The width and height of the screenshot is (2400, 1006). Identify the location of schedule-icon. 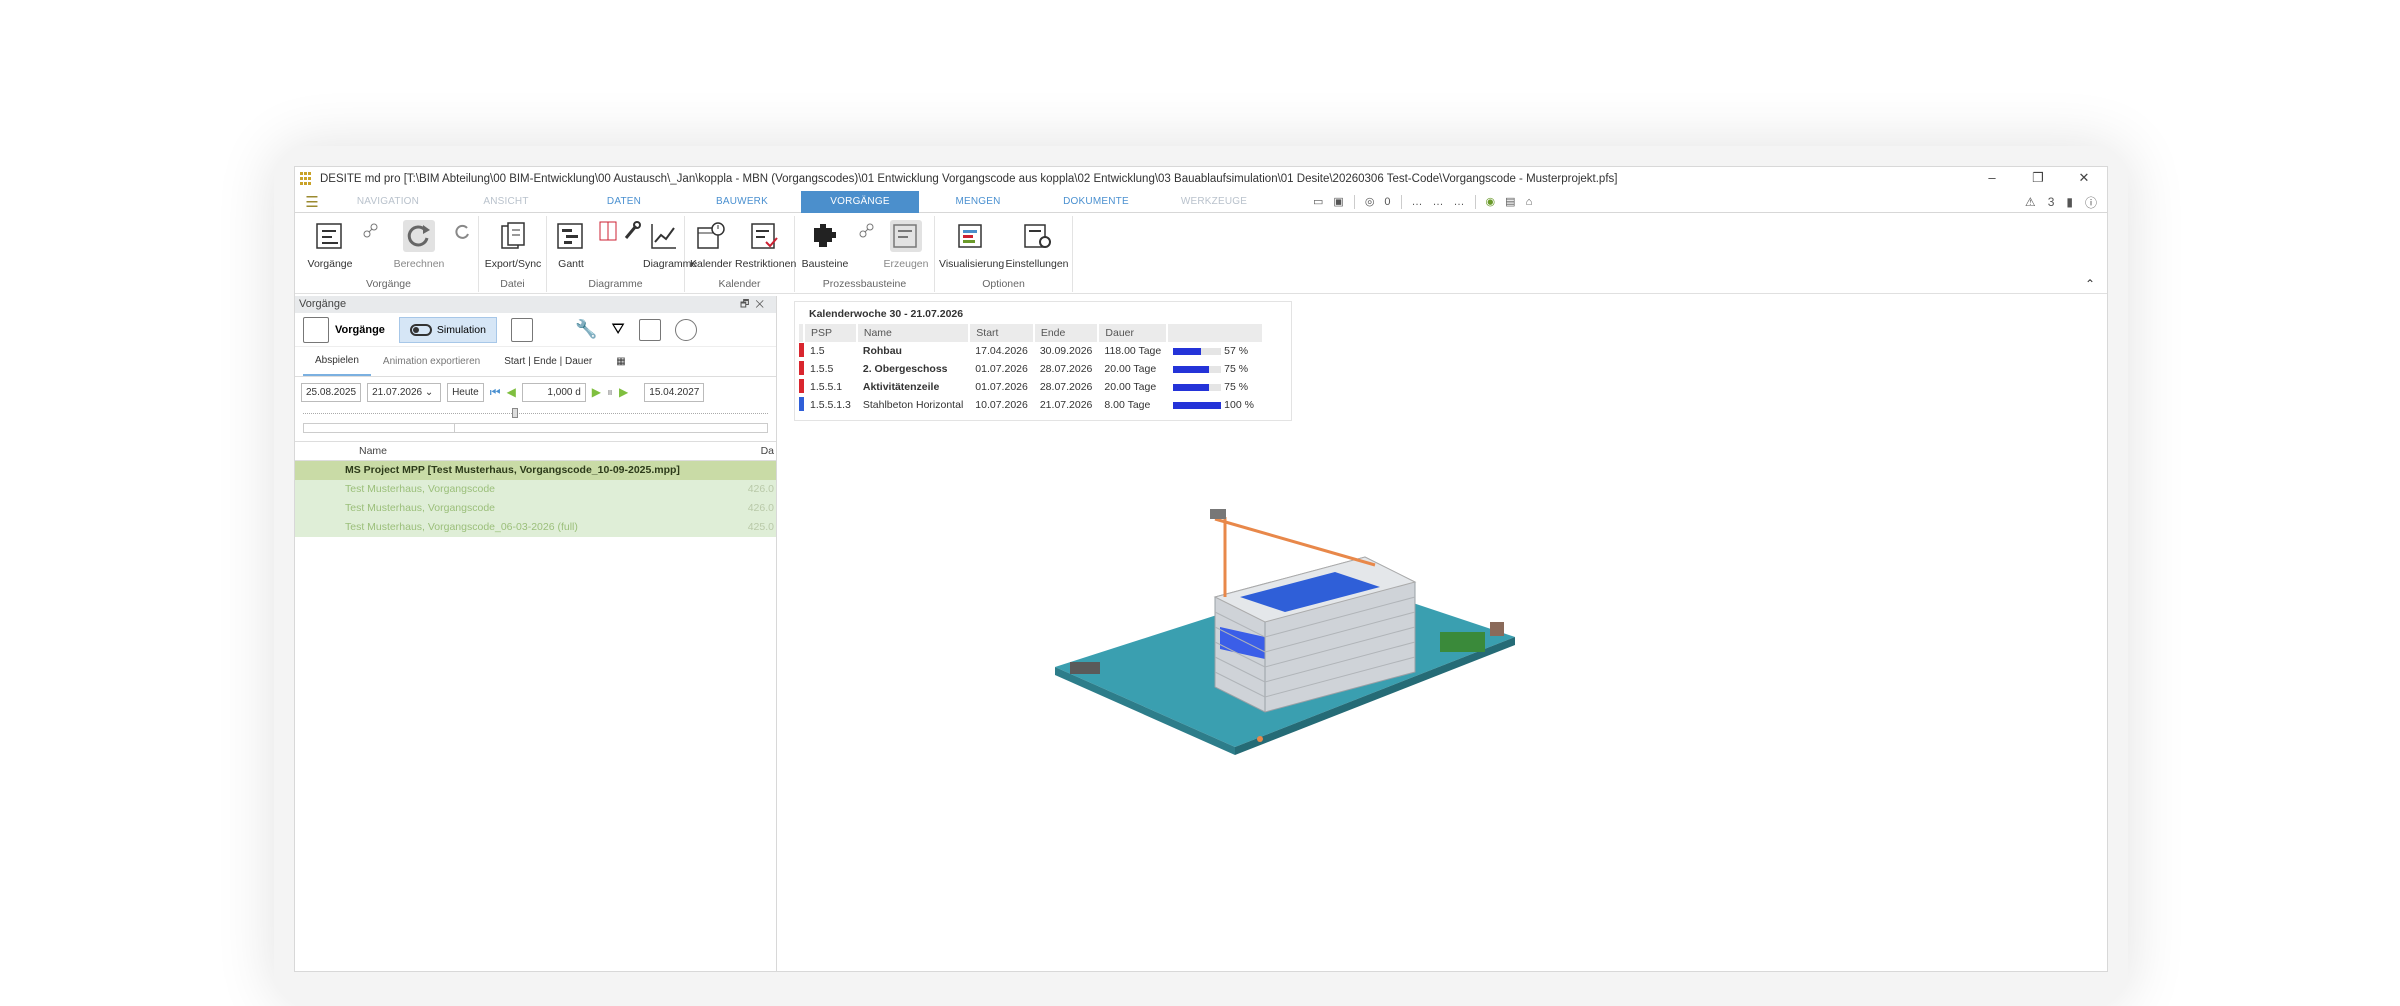
(608, 231).